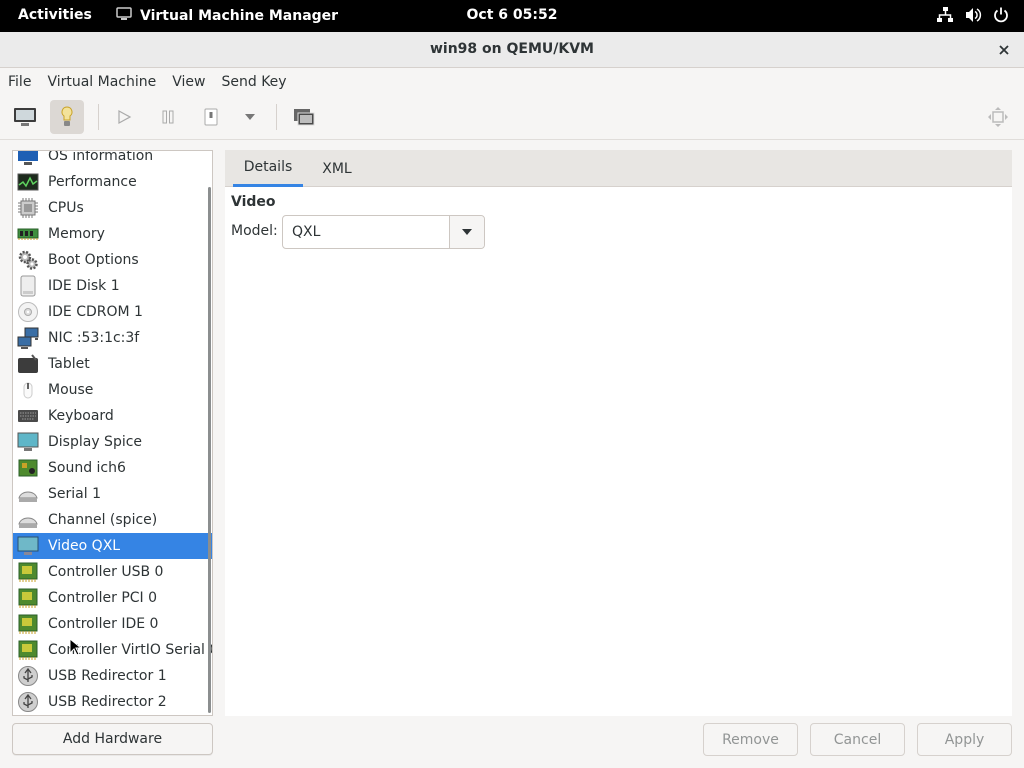 This screenshot has width=1024, height=768. I want to click on hardware-item-controller-usb-0: Controller USB 0, so click(112, 572).